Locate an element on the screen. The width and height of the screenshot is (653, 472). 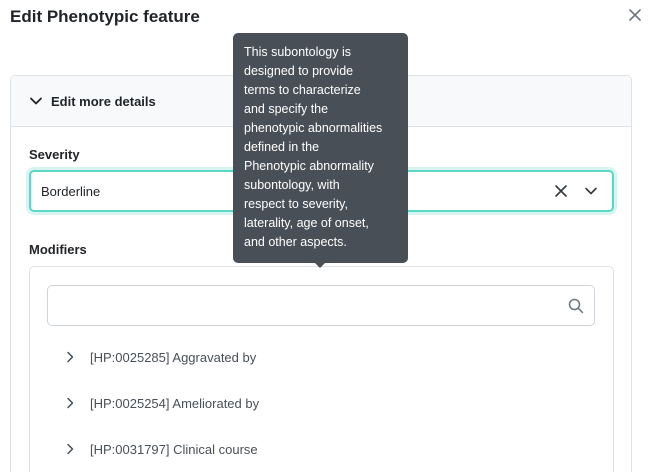
tooltip-line: and specify the is located at coordinates (286, 109).